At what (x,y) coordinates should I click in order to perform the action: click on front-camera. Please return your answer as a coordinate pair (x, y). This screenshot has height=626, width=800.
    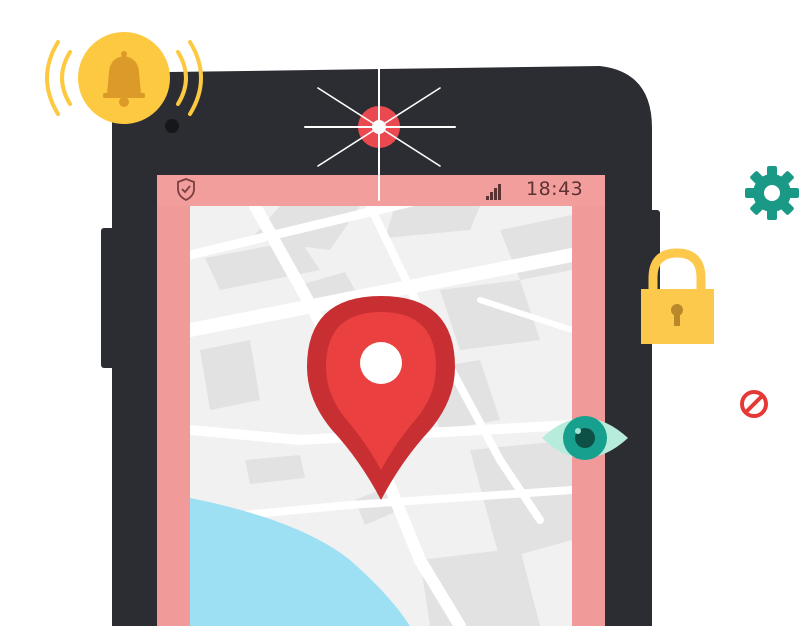
    Looking at the image, I should click on (172, 126).